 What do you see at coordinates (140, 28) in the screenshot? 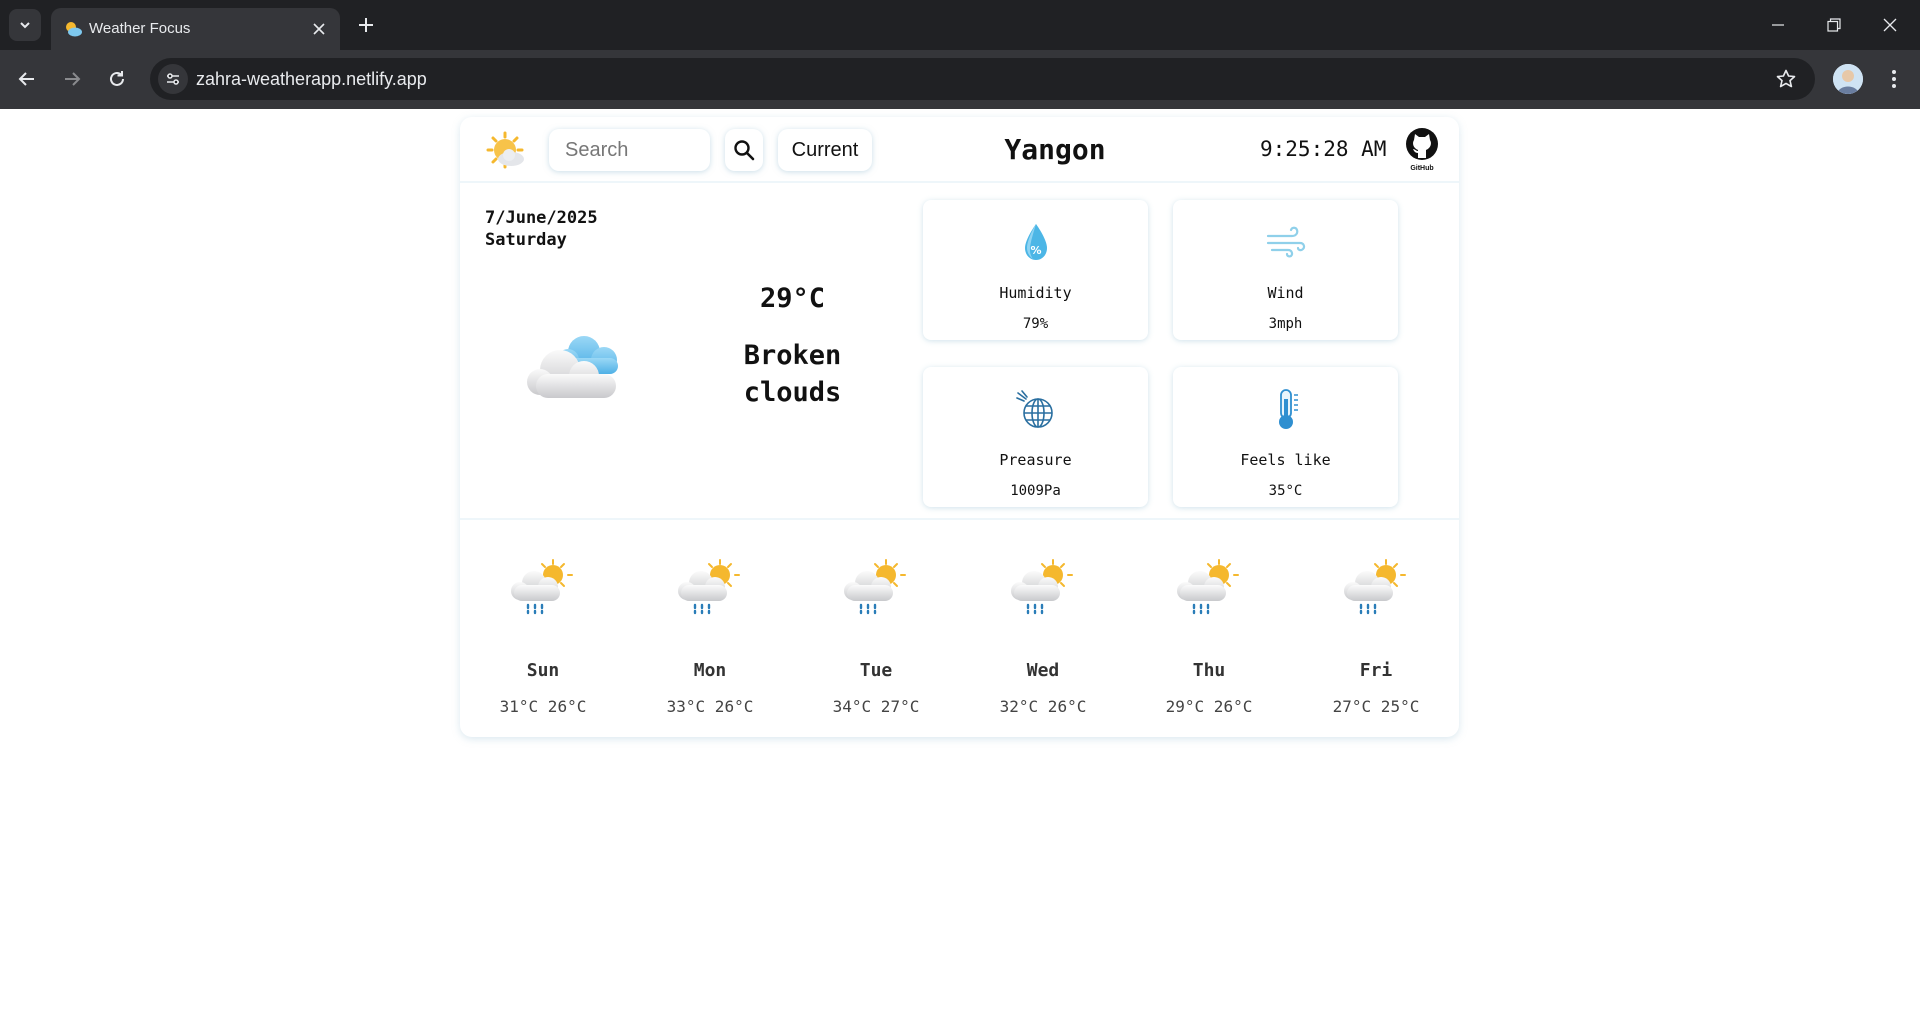
I see `tab-title: Weather Focus` at bounding box center [140, 28].